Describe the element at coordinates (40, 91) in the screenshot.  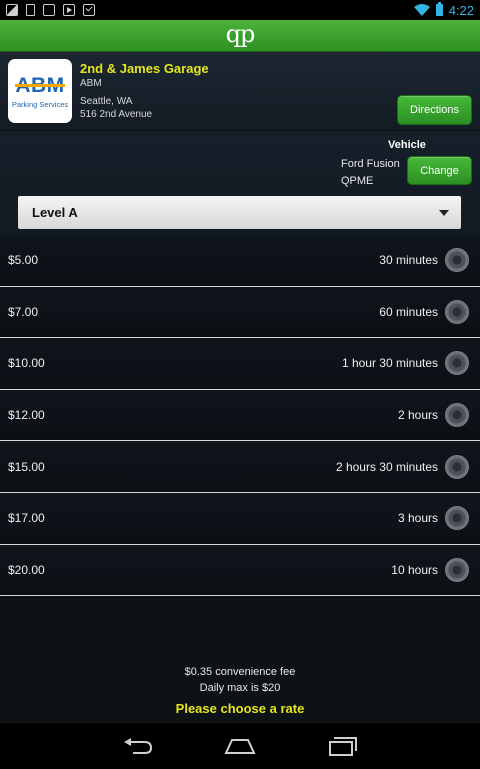
I see `operator-logo: ABM Parking Services` at that location.